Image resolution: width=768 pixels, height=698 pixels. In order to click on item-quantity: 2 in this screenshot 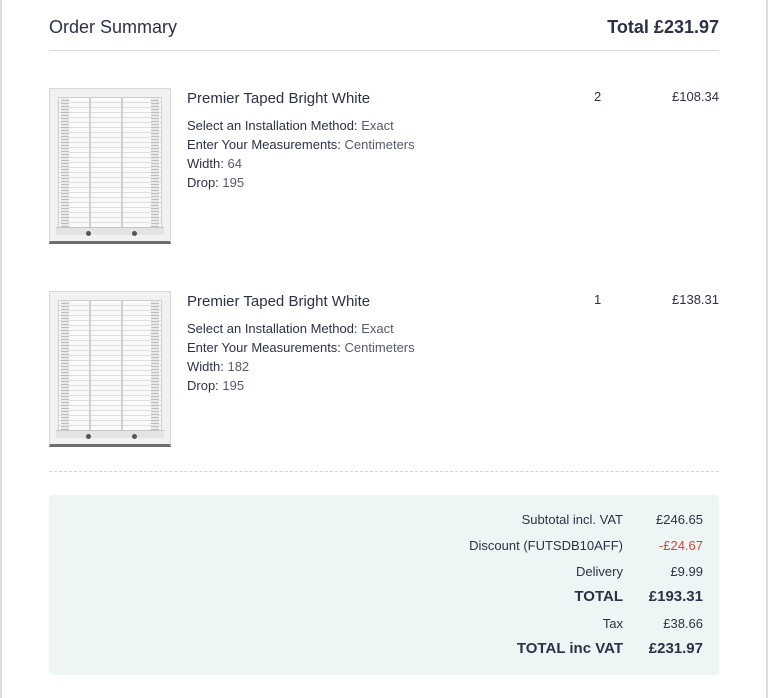, I will do `click(598, 96)`.